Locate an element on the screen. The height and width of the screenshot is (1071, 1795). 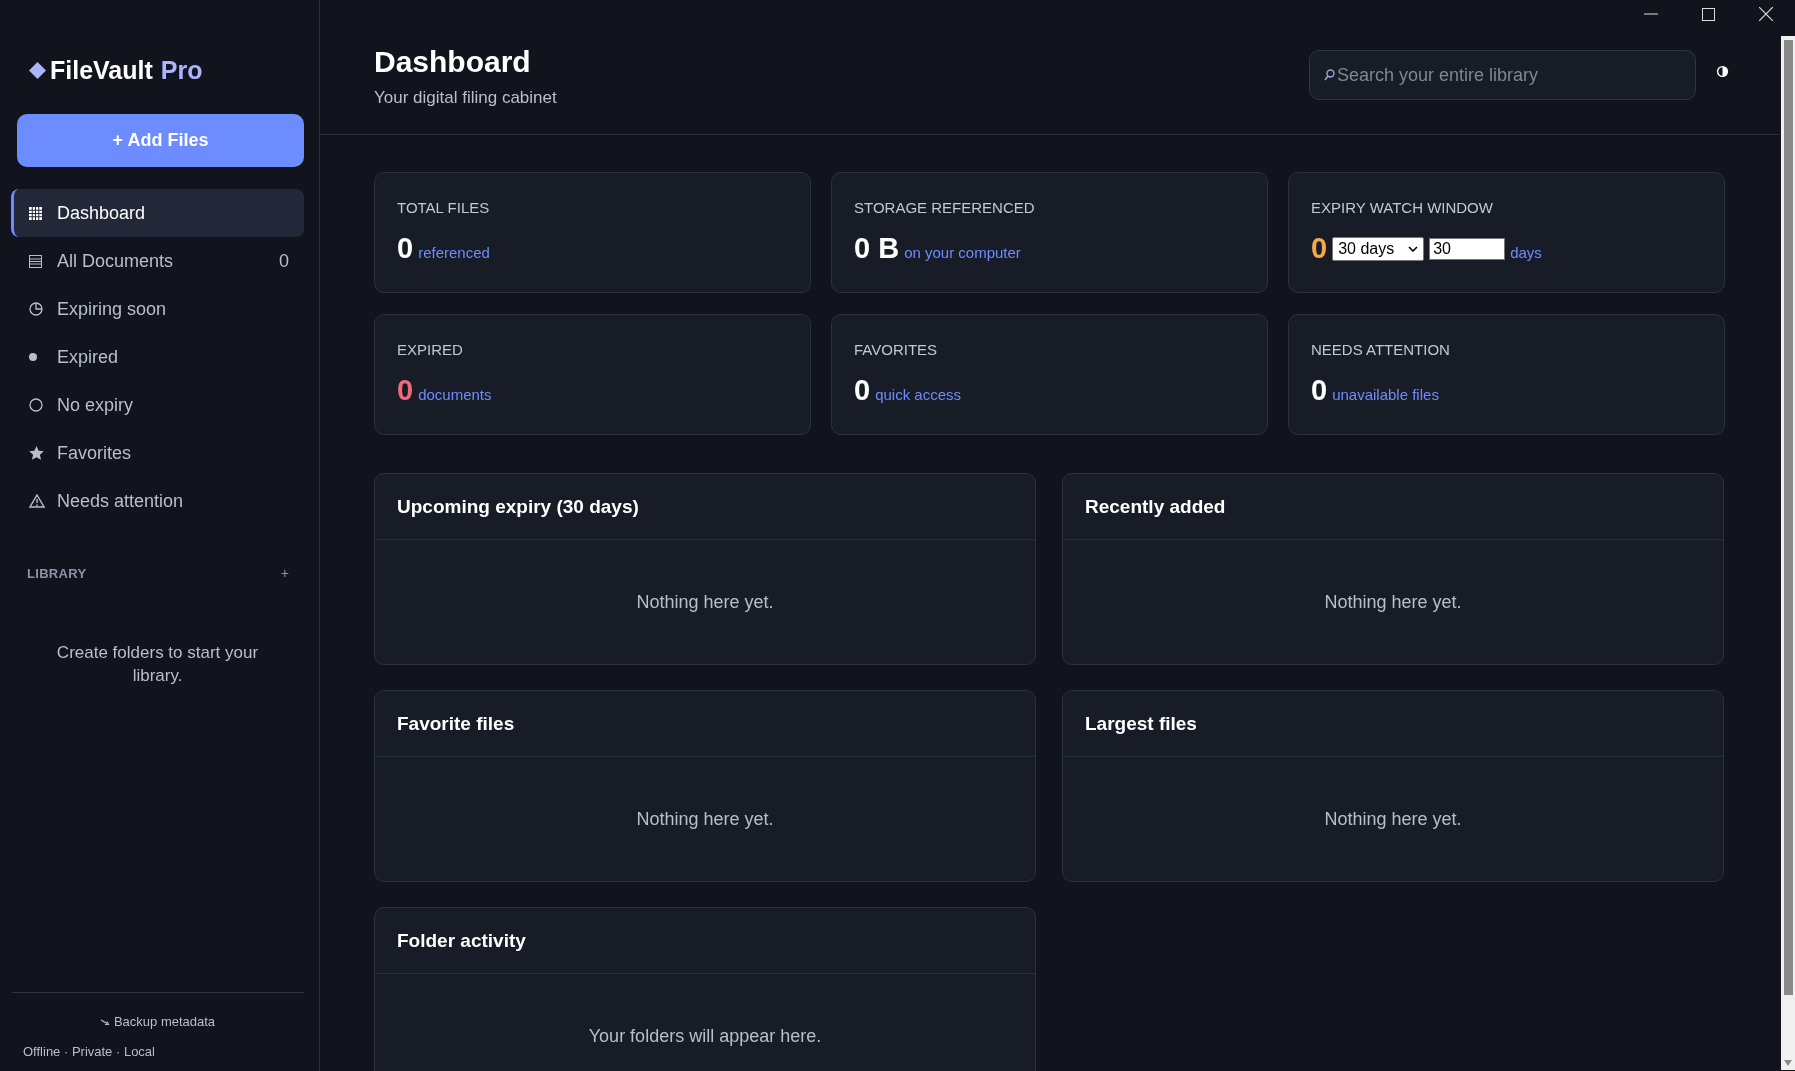
stat-label: STORAGE REFERENCED is located at coordinates (945, 207).